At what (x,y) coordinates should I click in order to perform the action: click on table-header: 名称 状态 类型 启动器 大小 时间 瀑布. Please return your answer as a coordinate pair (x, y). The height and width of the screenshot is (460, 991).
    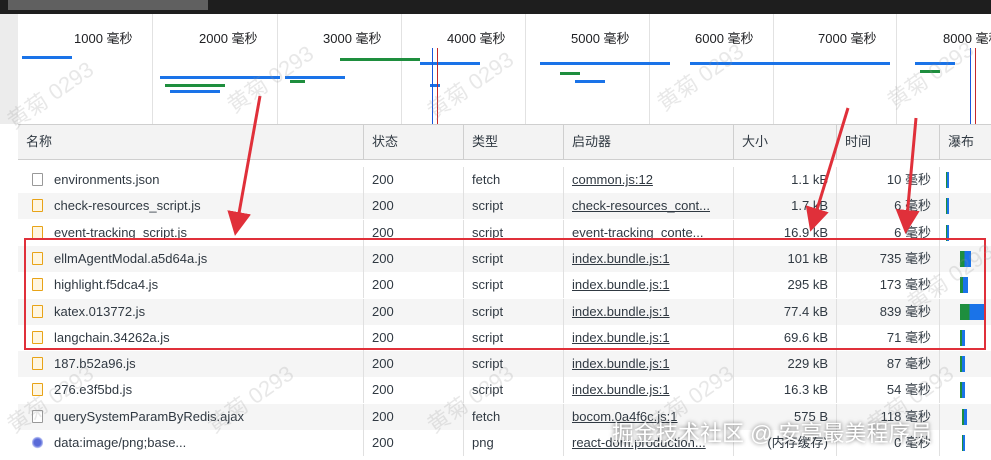
    Looking at the image, I should click on (504, 142).